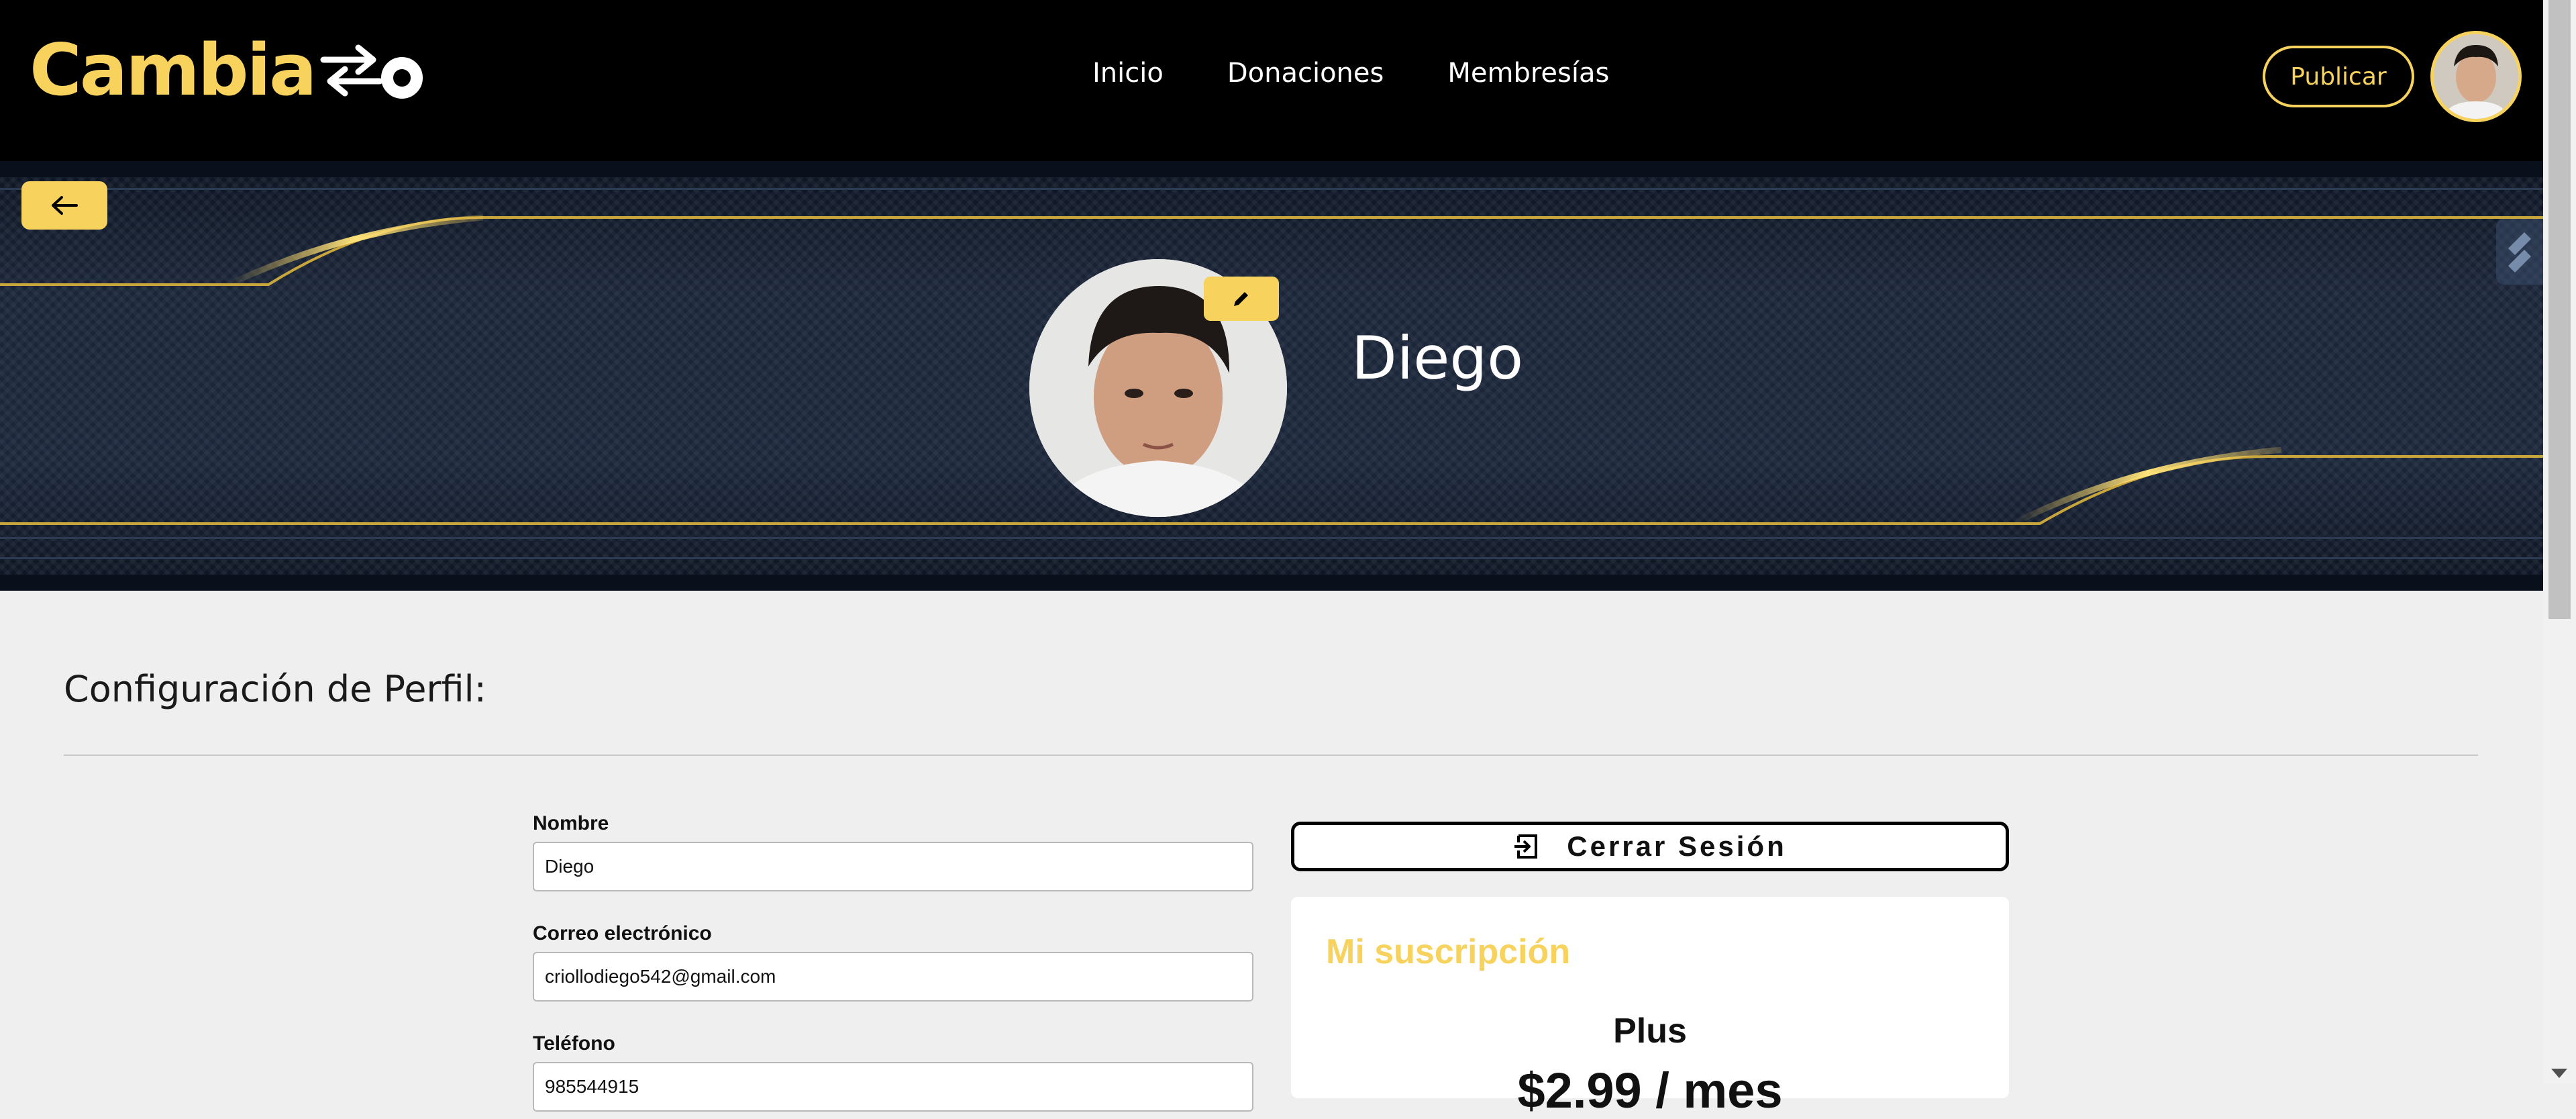 This screenshot has height=1119, width=2576. What do you see at coordinates (893, 977) in the screenshot?
I see `email-input` at bounding box center [893, 977].